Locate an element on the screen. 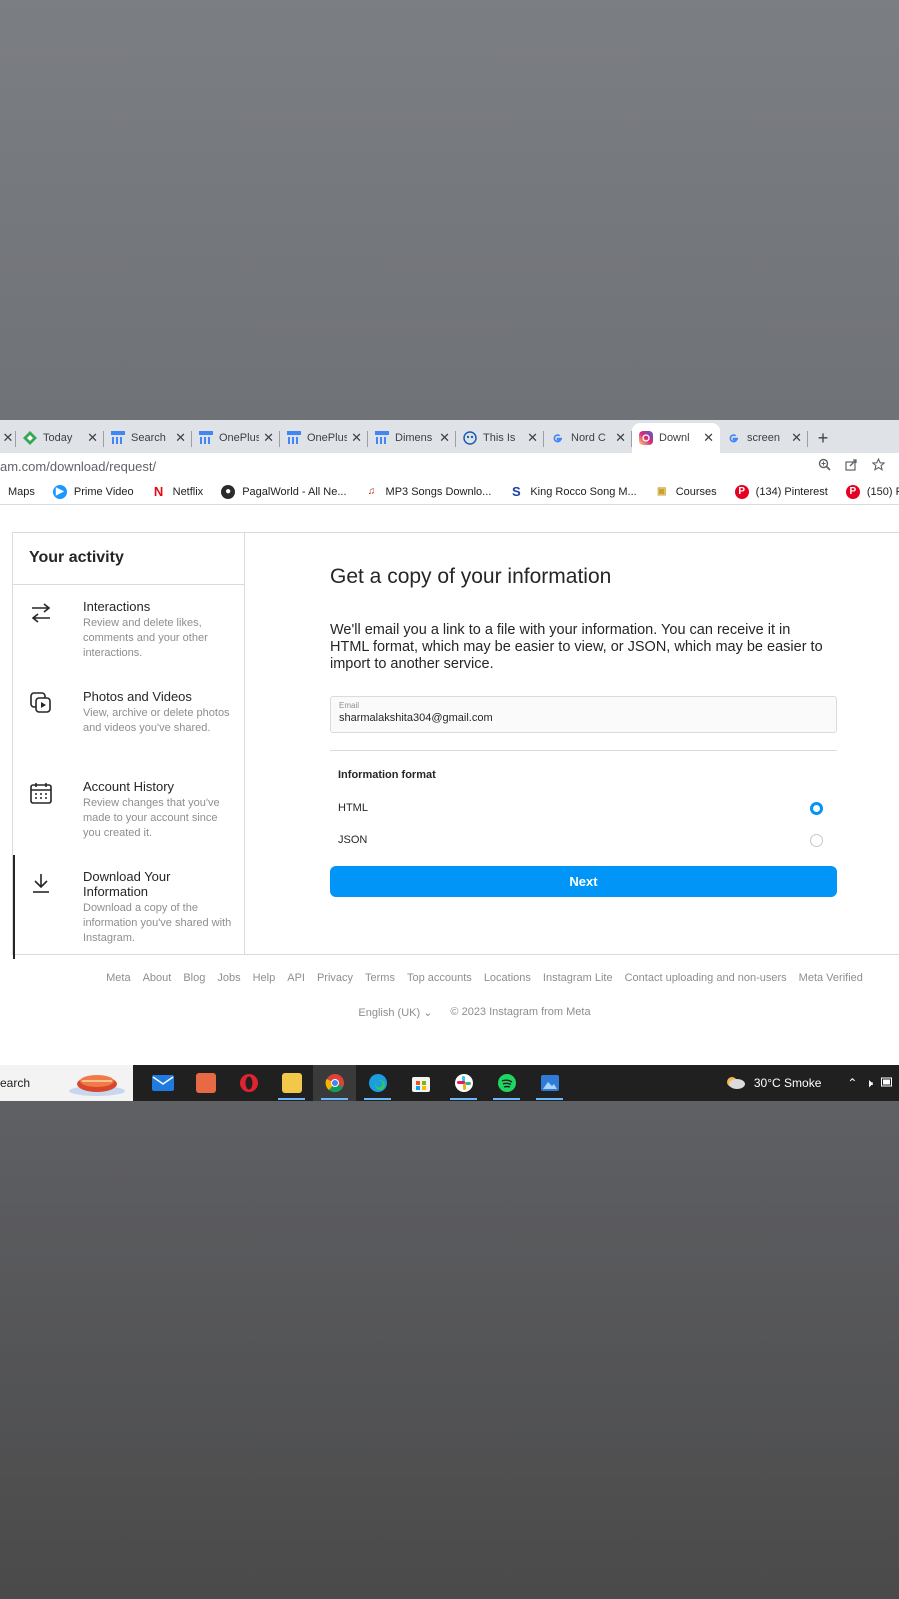 The width and height of the screenshot is (899, 1599). footer-link: Locations is located at coordinates (507, 978).